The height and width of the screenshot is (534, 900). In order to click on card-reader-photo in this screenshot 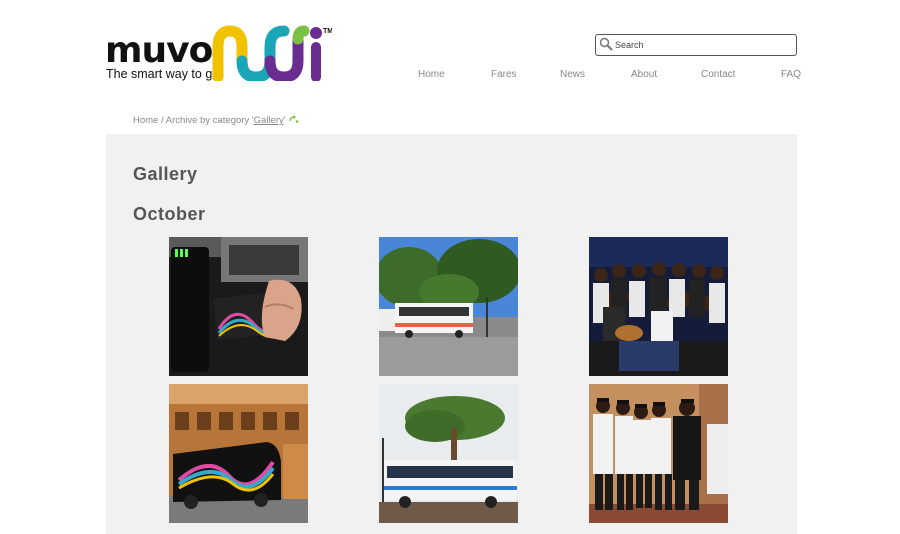, I will do `click(238, 306)`.